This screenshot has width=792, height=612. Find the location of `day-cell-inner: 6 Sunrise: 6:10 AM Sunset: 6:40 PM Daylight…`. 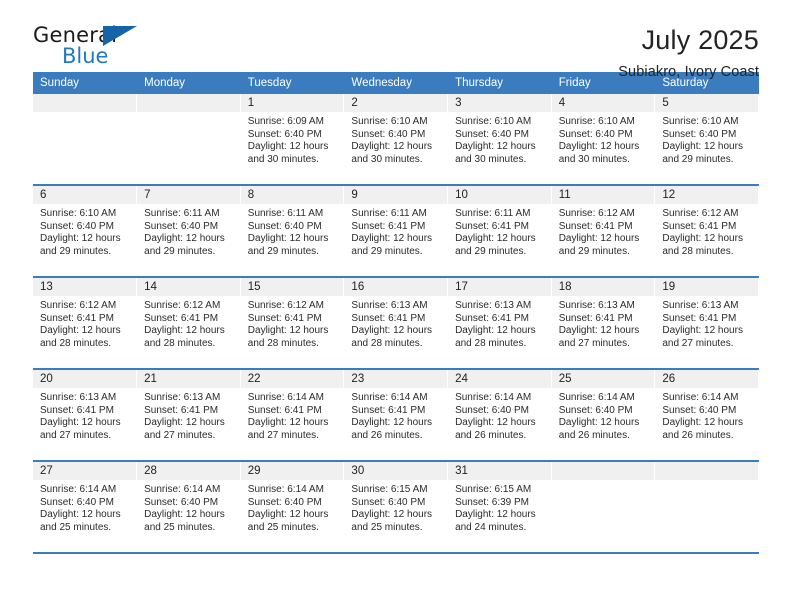

day-cell-inner: 6 Sunrise: 6:10 AM Sunset: 6:40 PM Daylight… is located at coordinates (85, 231).